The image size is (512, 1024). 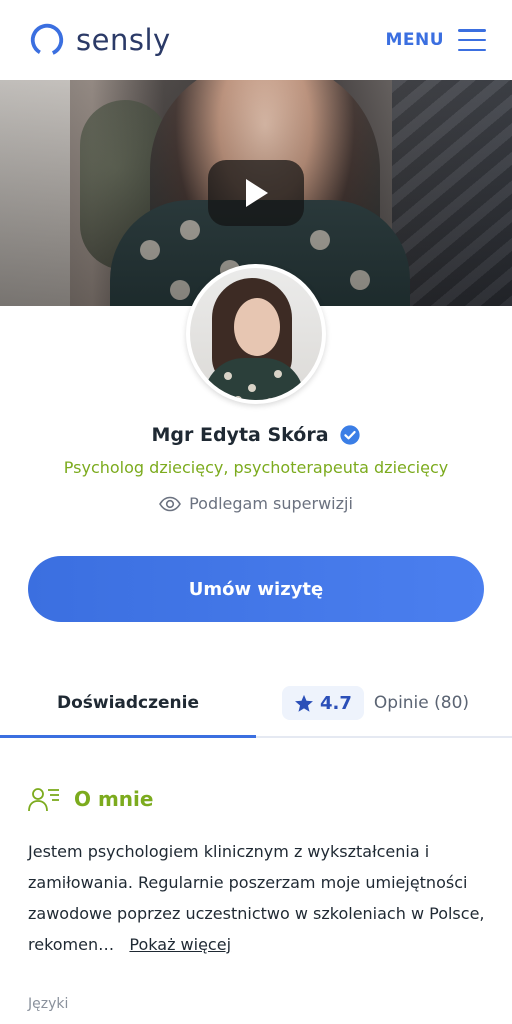 I want to click on play-button, so click(x=256, y=193).